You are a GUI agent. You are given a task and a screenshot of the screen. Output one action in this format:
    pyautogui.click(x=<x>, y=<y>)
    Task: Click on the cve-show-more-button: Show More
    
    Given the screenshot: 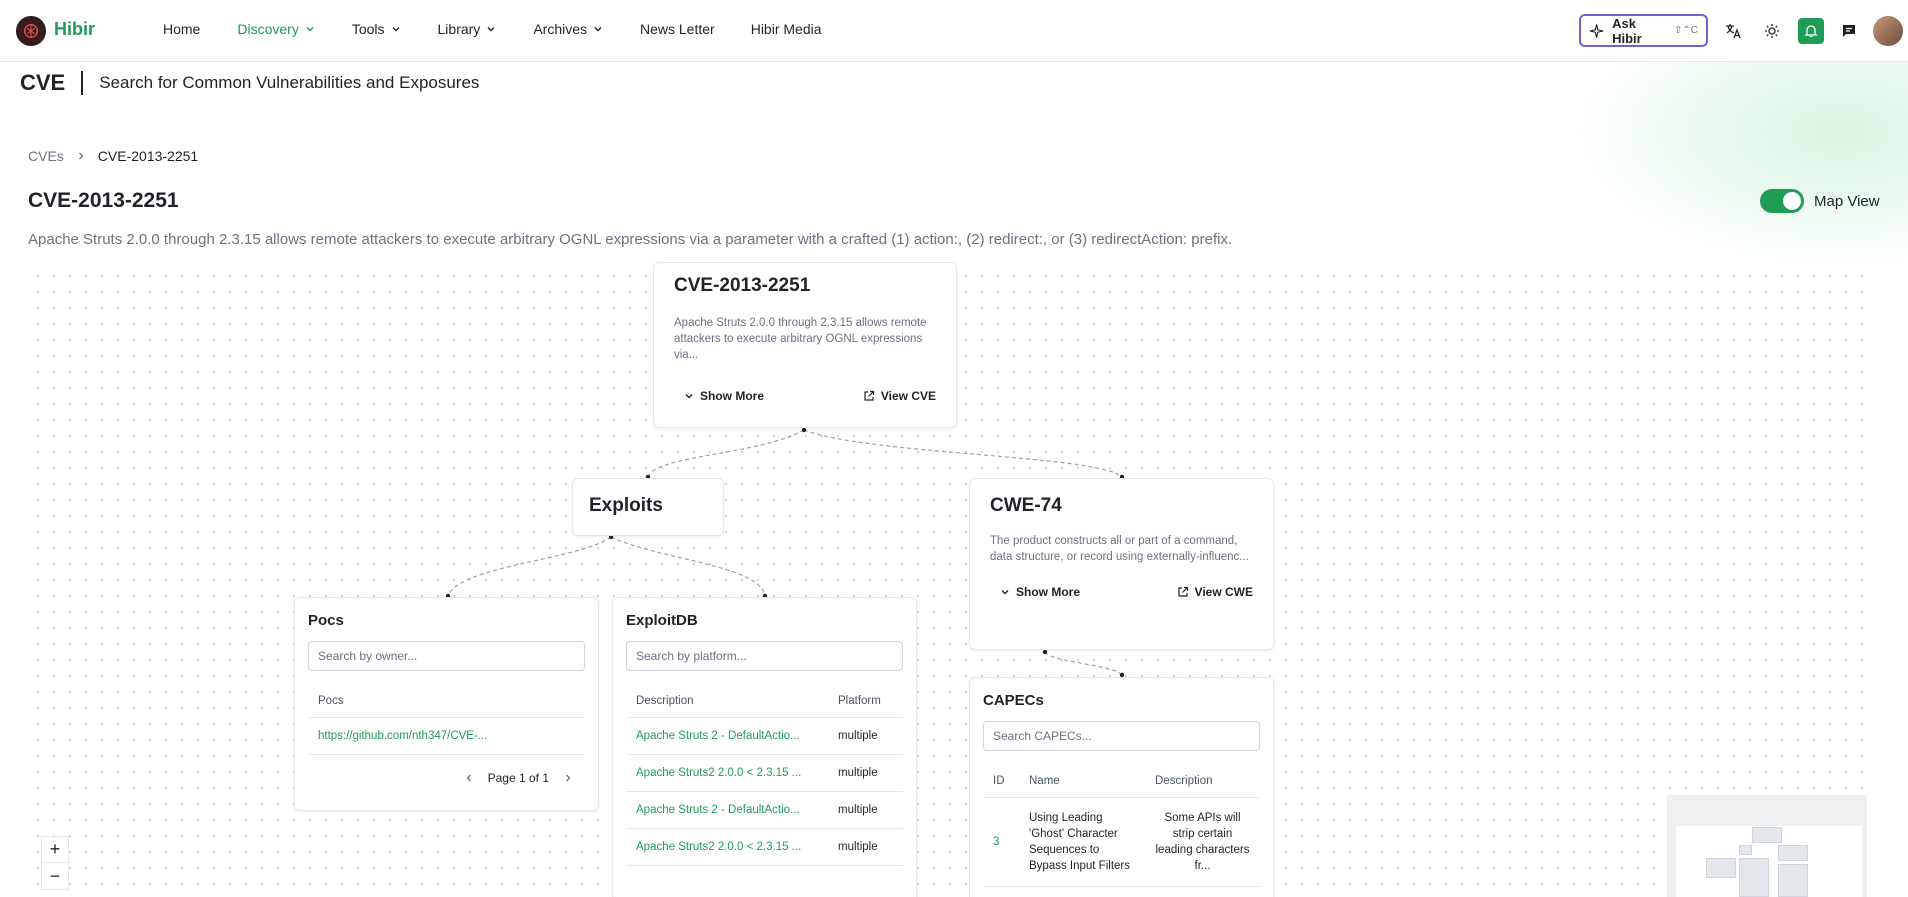 What is the action you would take?
    pyautogui.click(x=719, y=396)
    